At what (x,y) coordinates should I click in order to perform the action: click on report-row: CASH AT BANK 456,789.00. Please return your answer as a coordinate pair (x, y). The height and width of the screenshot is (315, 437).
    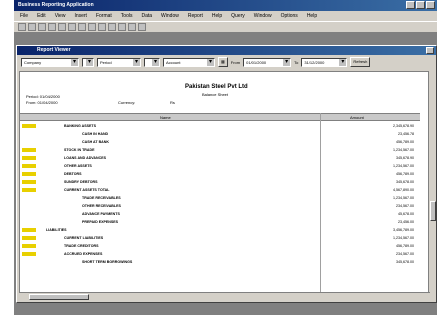
    Looking at the image, I should click on (220, 142).